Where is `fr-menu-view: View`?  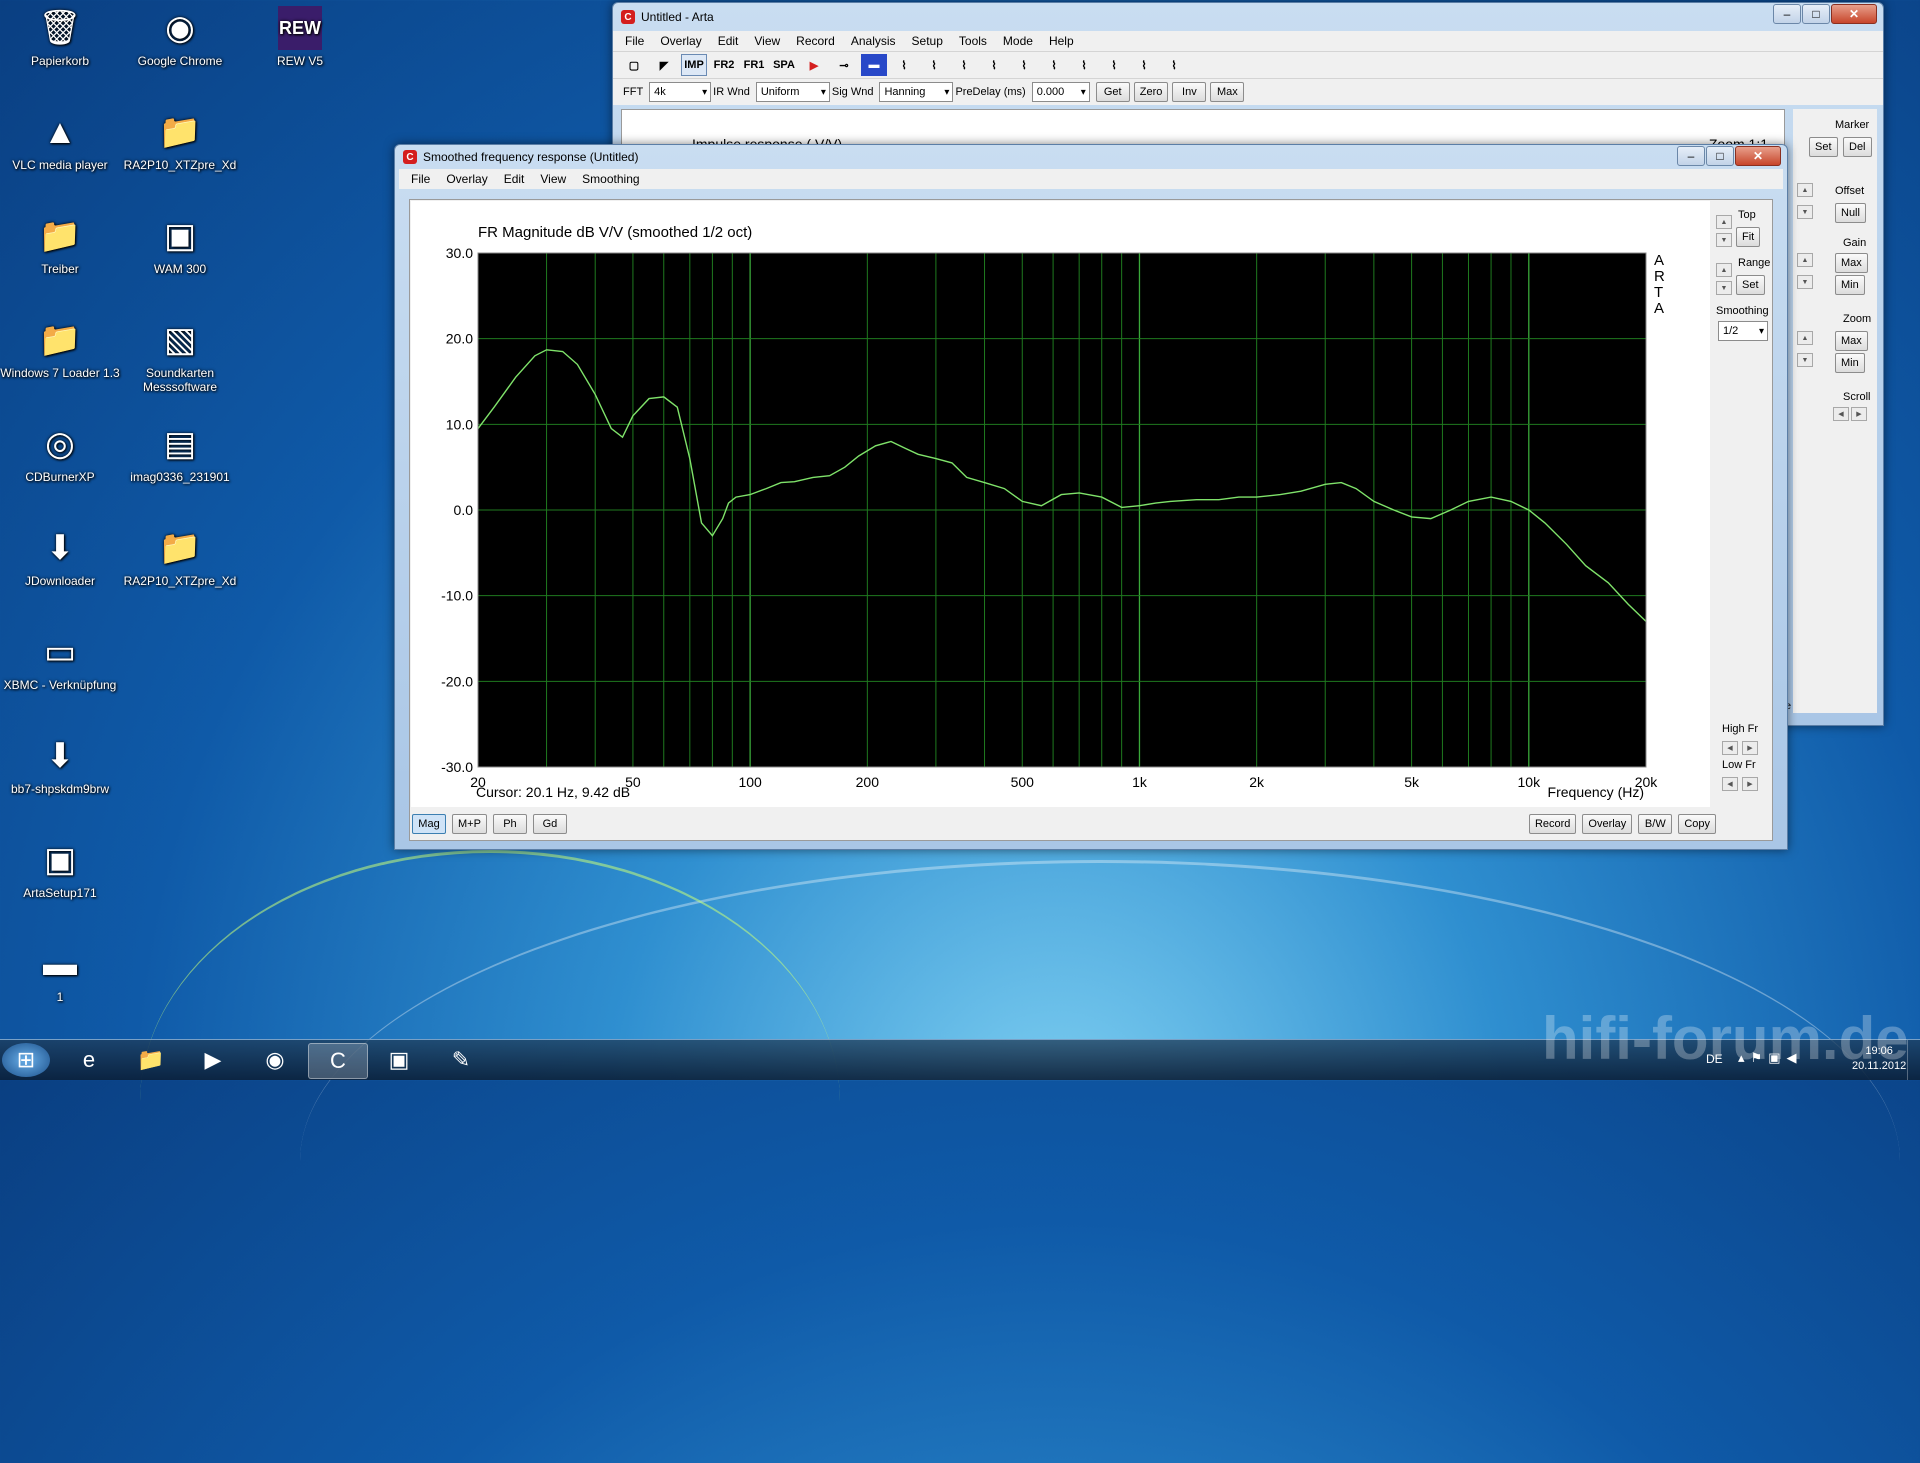
fr-menu-view: View is located at coordinates (553, 179).